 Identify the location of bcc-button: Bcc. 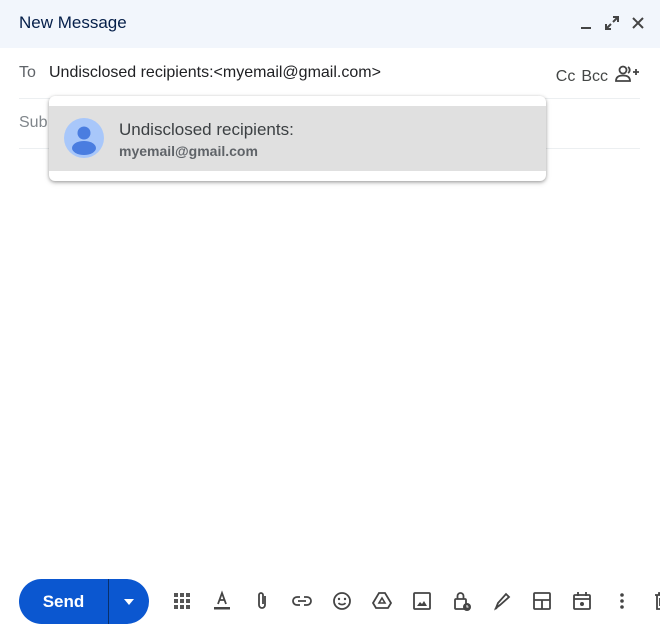
(594, 77).